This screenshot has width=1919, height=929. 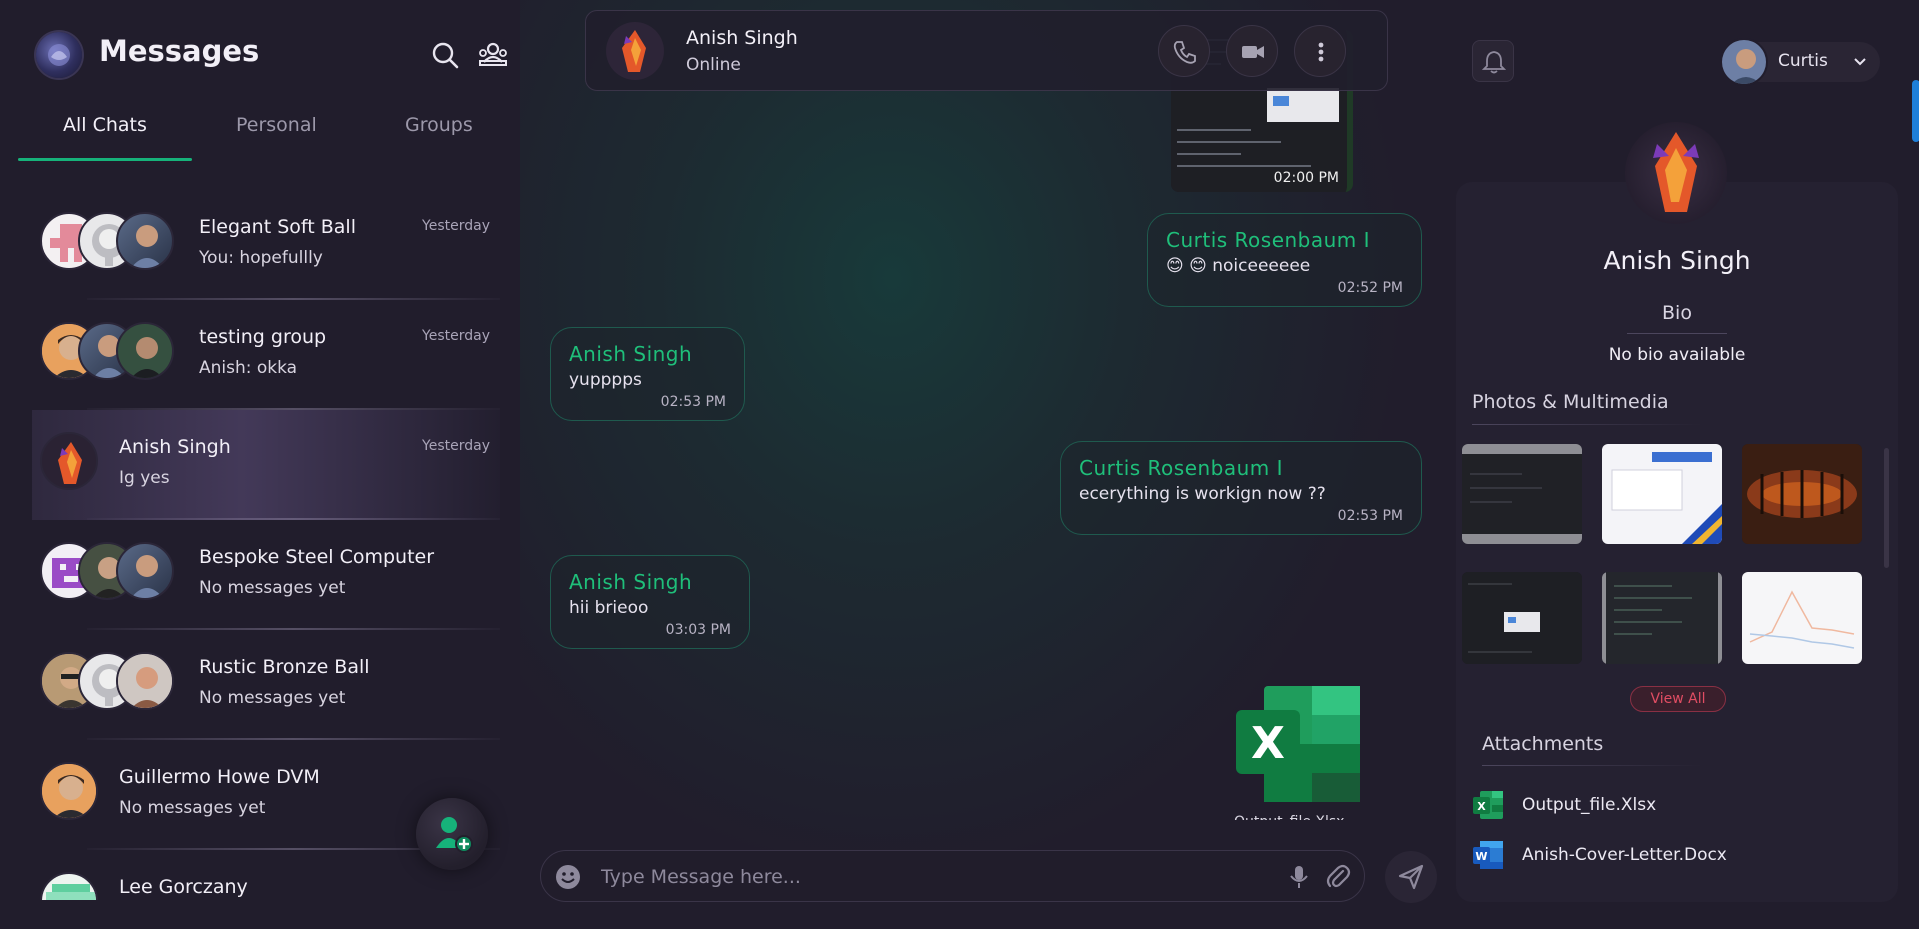 I want to click on contact-avatar, so click(x=635, y=51).